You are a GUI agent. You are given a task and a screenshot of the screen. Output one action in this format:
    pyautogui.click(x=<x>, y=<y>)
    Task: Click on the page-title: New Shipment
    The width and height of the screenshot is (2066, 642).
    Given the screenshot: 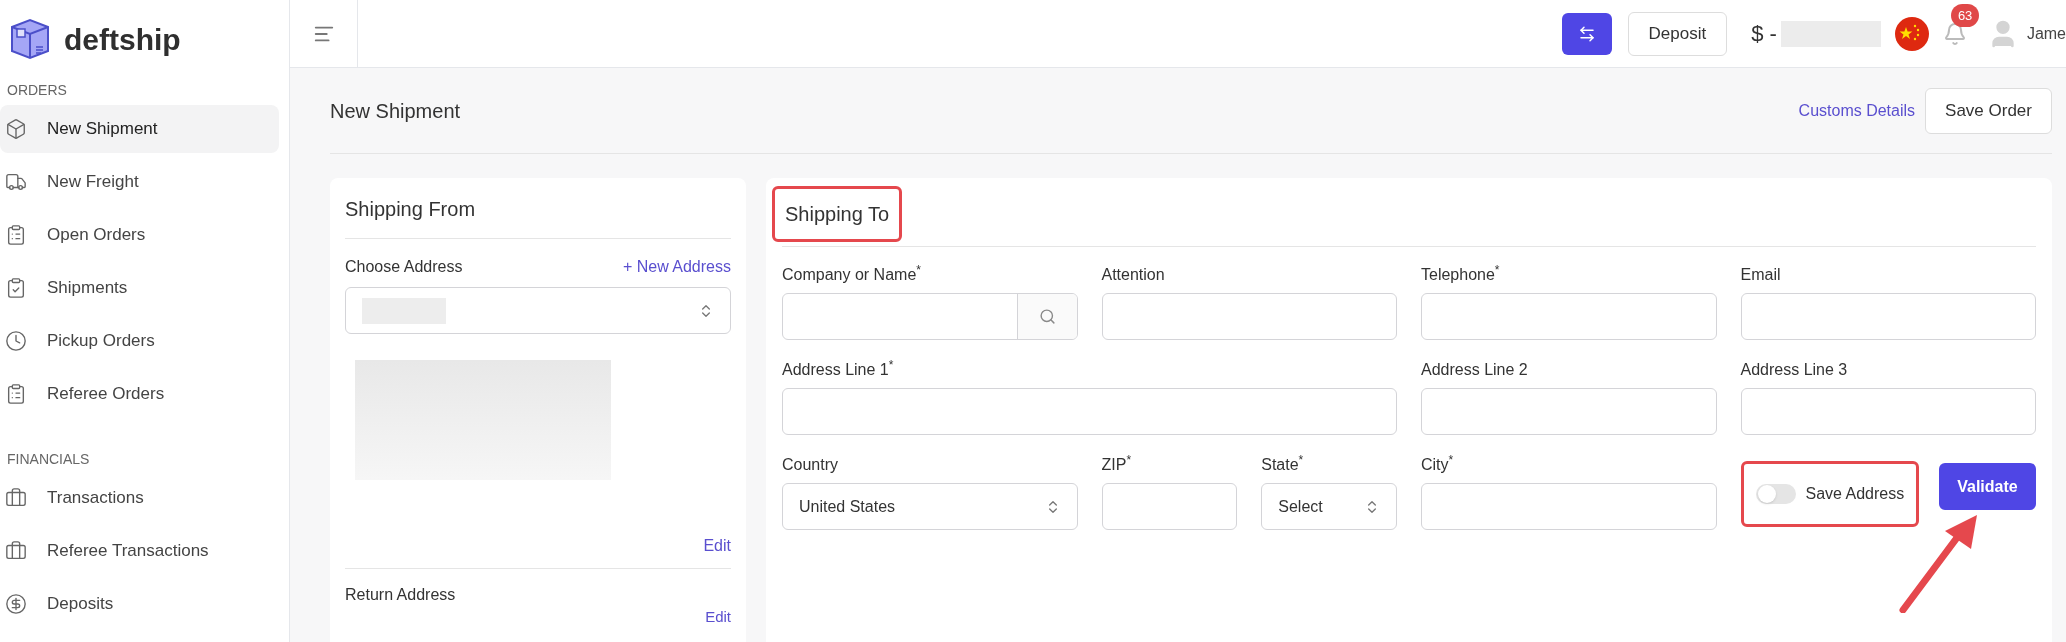 What is the action you would take?
    pyautogui.click(x=395, y=111)
    